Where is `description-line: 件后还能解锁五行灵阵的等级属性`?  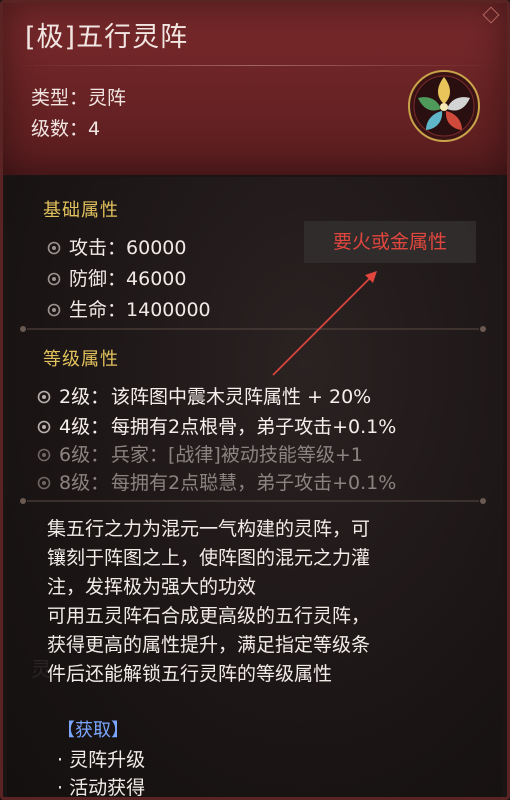 description-line: 件后还能解锁五行灵阵的等级属性 is located at coordinates (190, 674).